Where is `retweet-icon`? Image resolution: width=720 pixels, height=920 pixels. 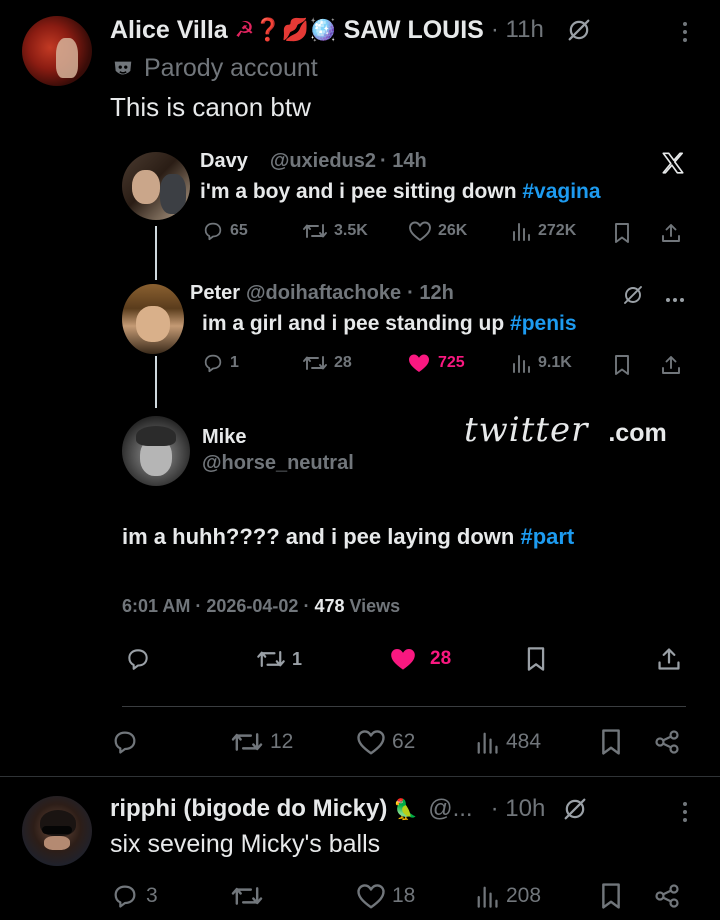
retweet-icon is located at coordinates (315, 363).